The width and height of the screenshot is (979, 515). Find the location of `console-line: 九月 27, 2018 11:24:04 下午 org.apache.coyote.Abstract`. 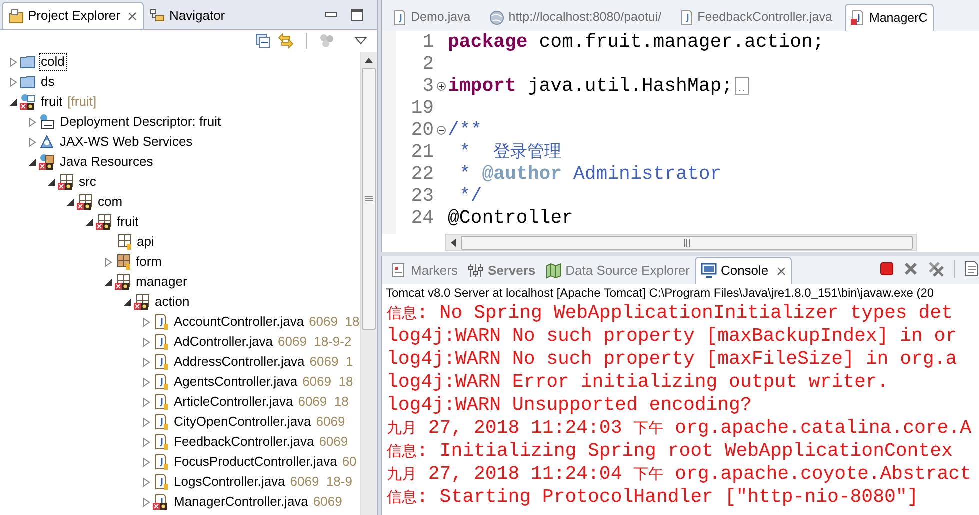

console-line: 九月 27, 2018 11:24:04 下午 org.apache.coyote.Abstract is located at coordinates (679, 474).